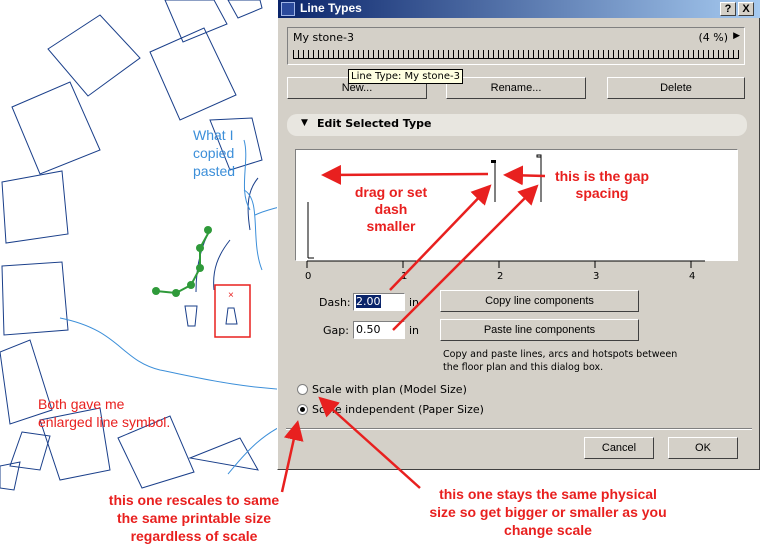 The height and width of the screenshot is (555, 760). I want to click on paste-line-components-button: Paste line components, so click(539, 330).